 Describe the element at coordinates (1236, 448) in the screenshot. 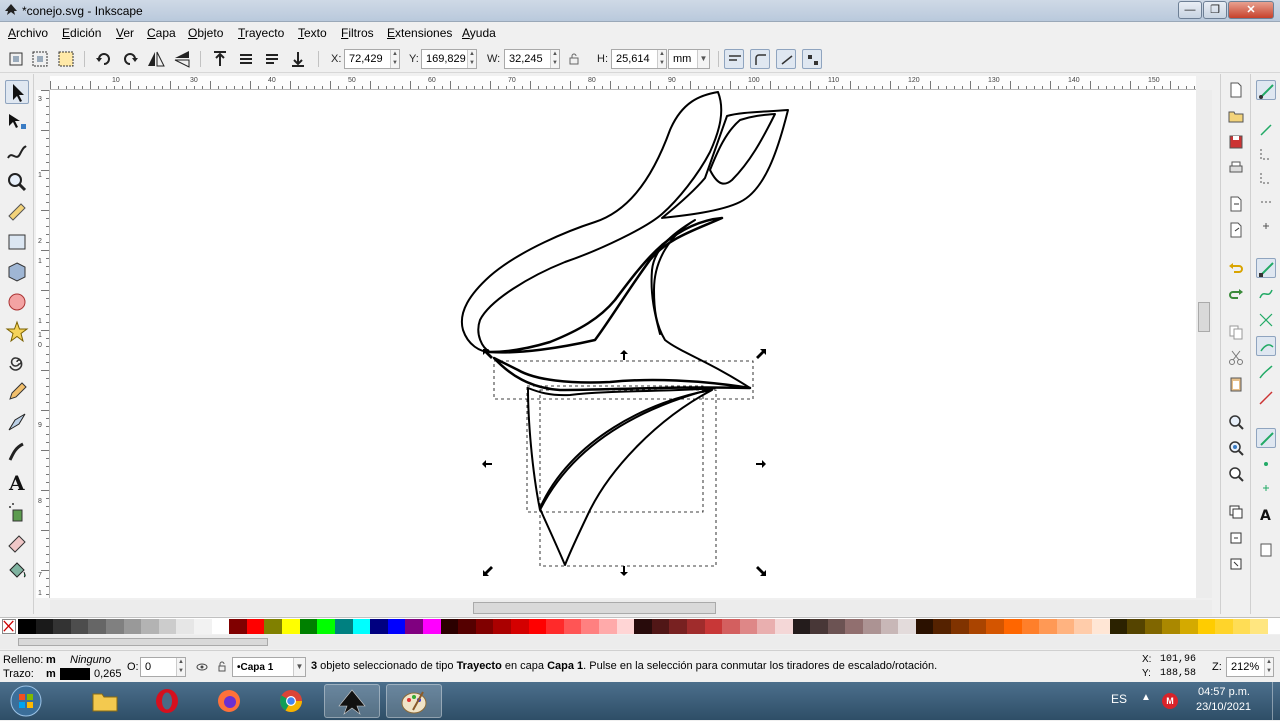

I see `zoom-drawing-icon` at that location.